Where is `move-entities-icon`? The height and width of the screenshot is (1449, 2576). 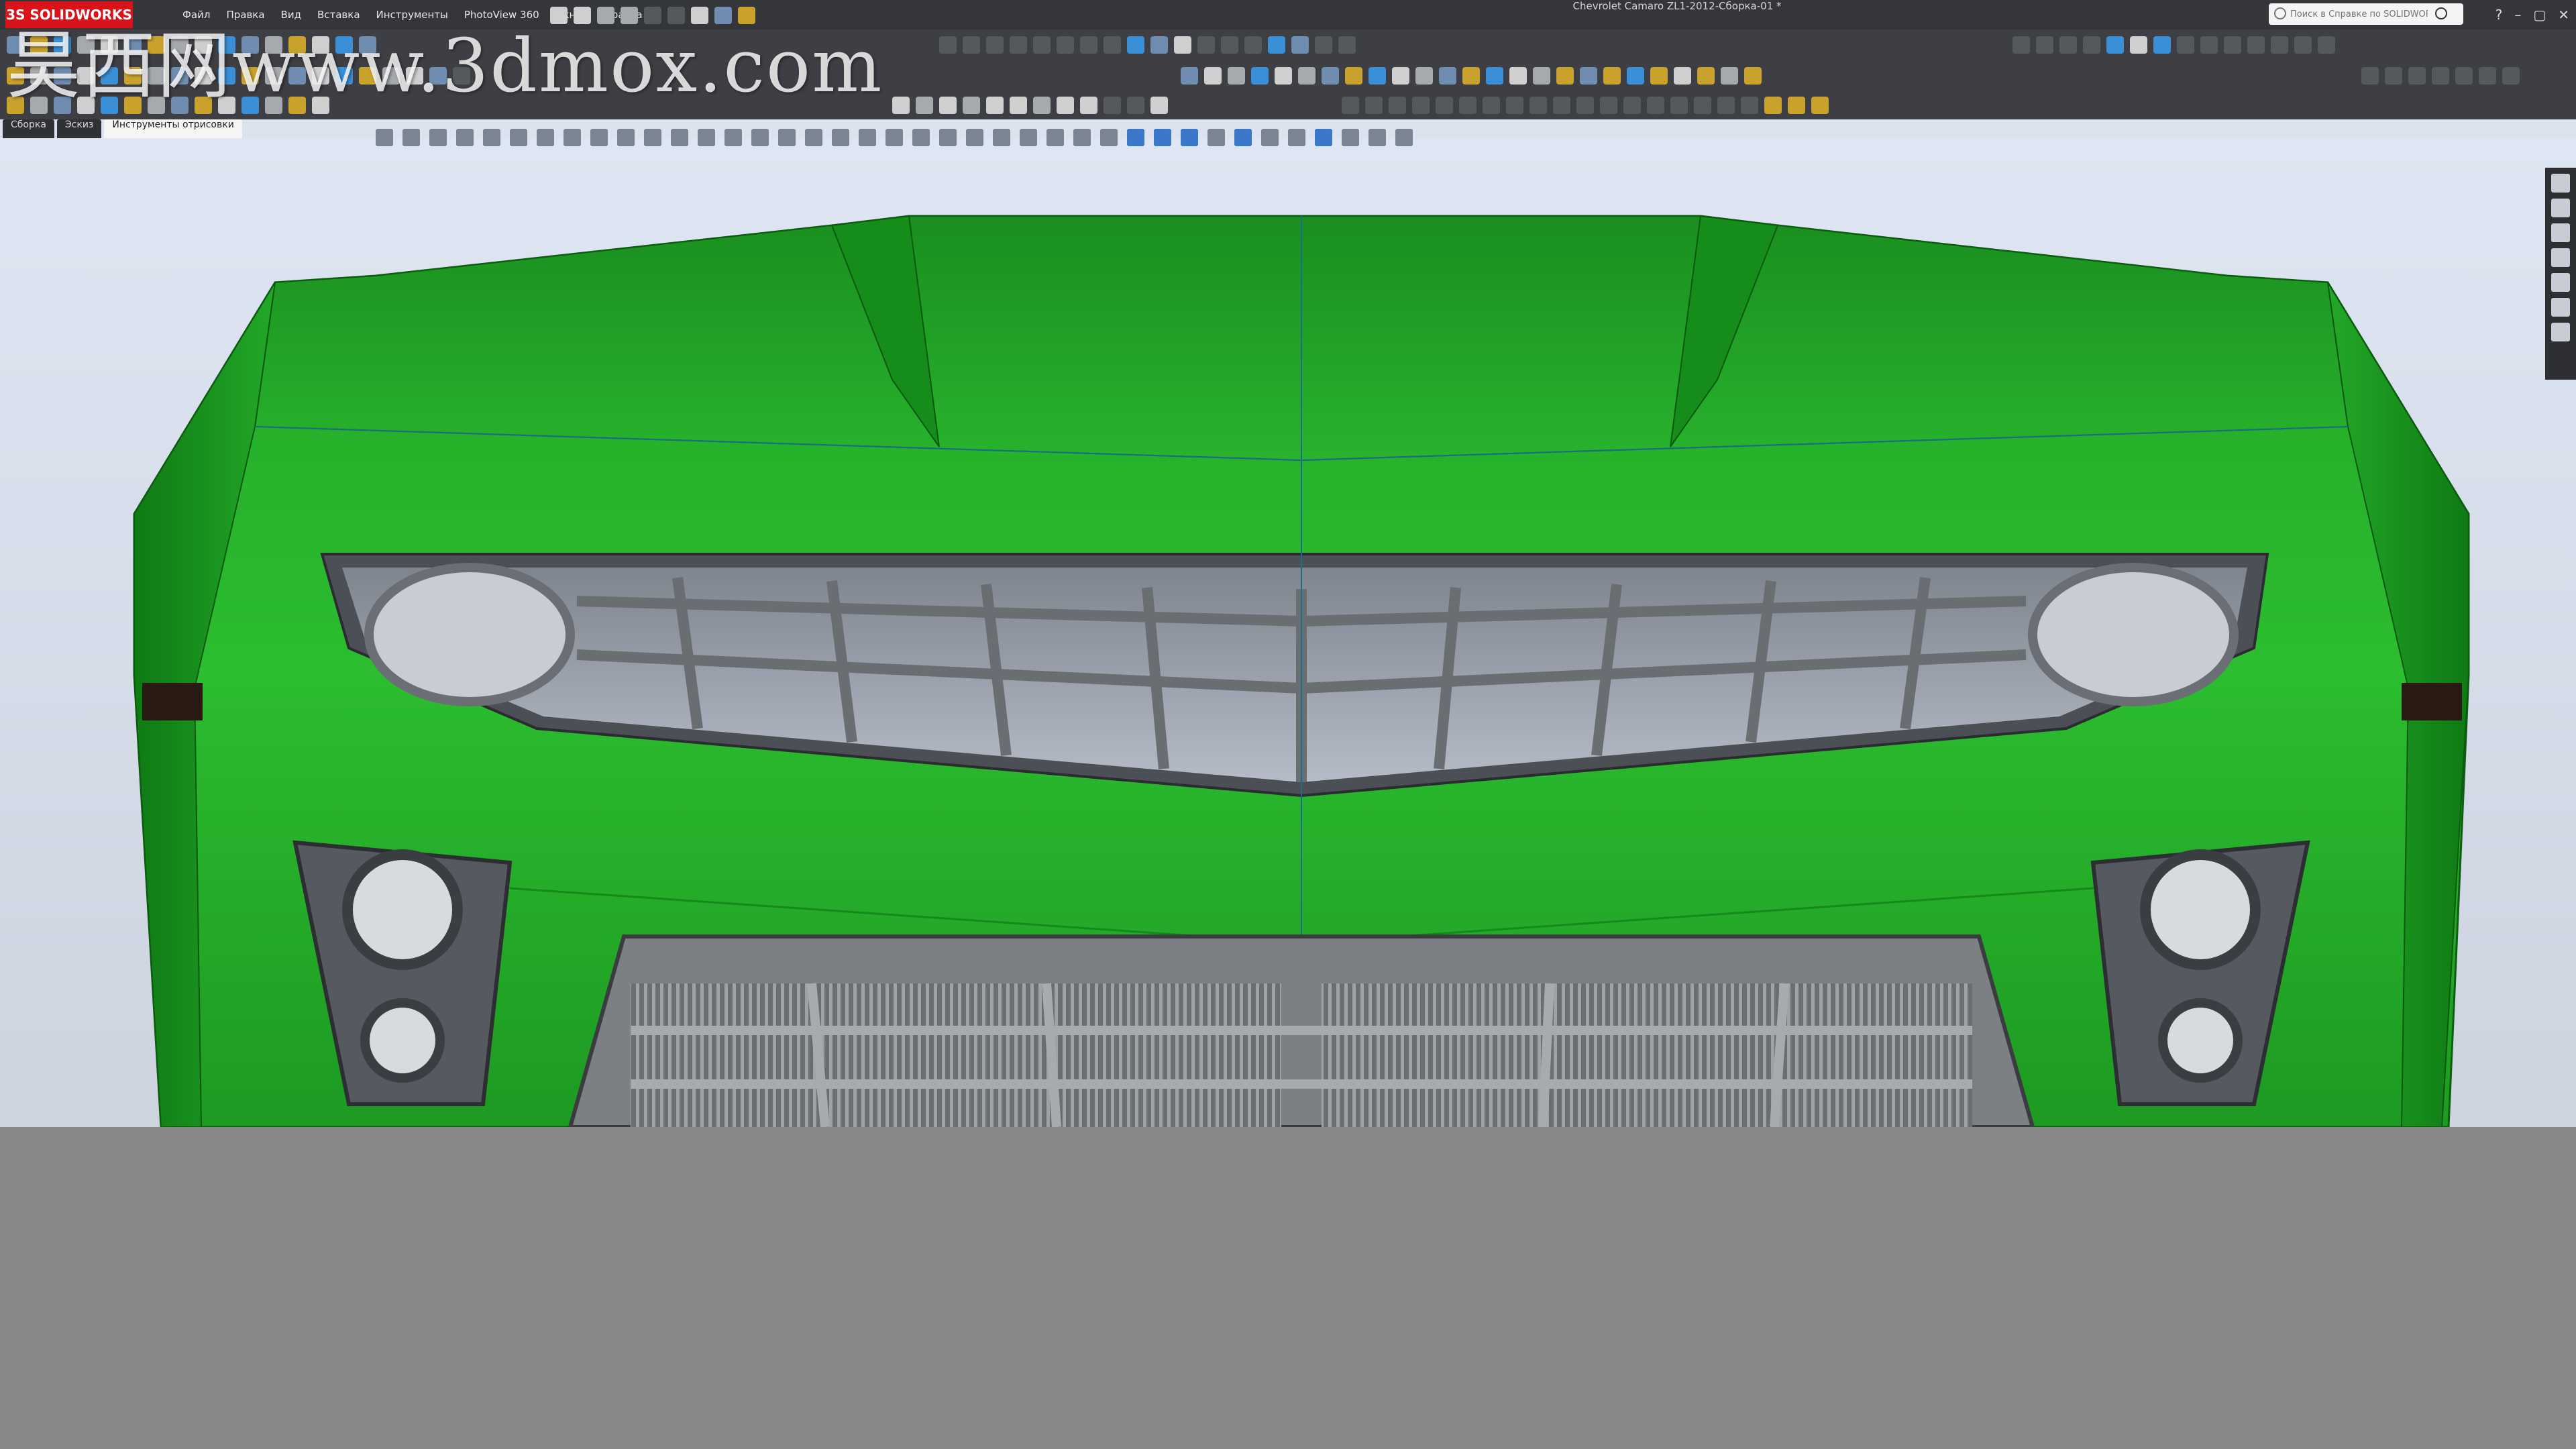
move-entities-icon is located at coordinates (1253, 45).